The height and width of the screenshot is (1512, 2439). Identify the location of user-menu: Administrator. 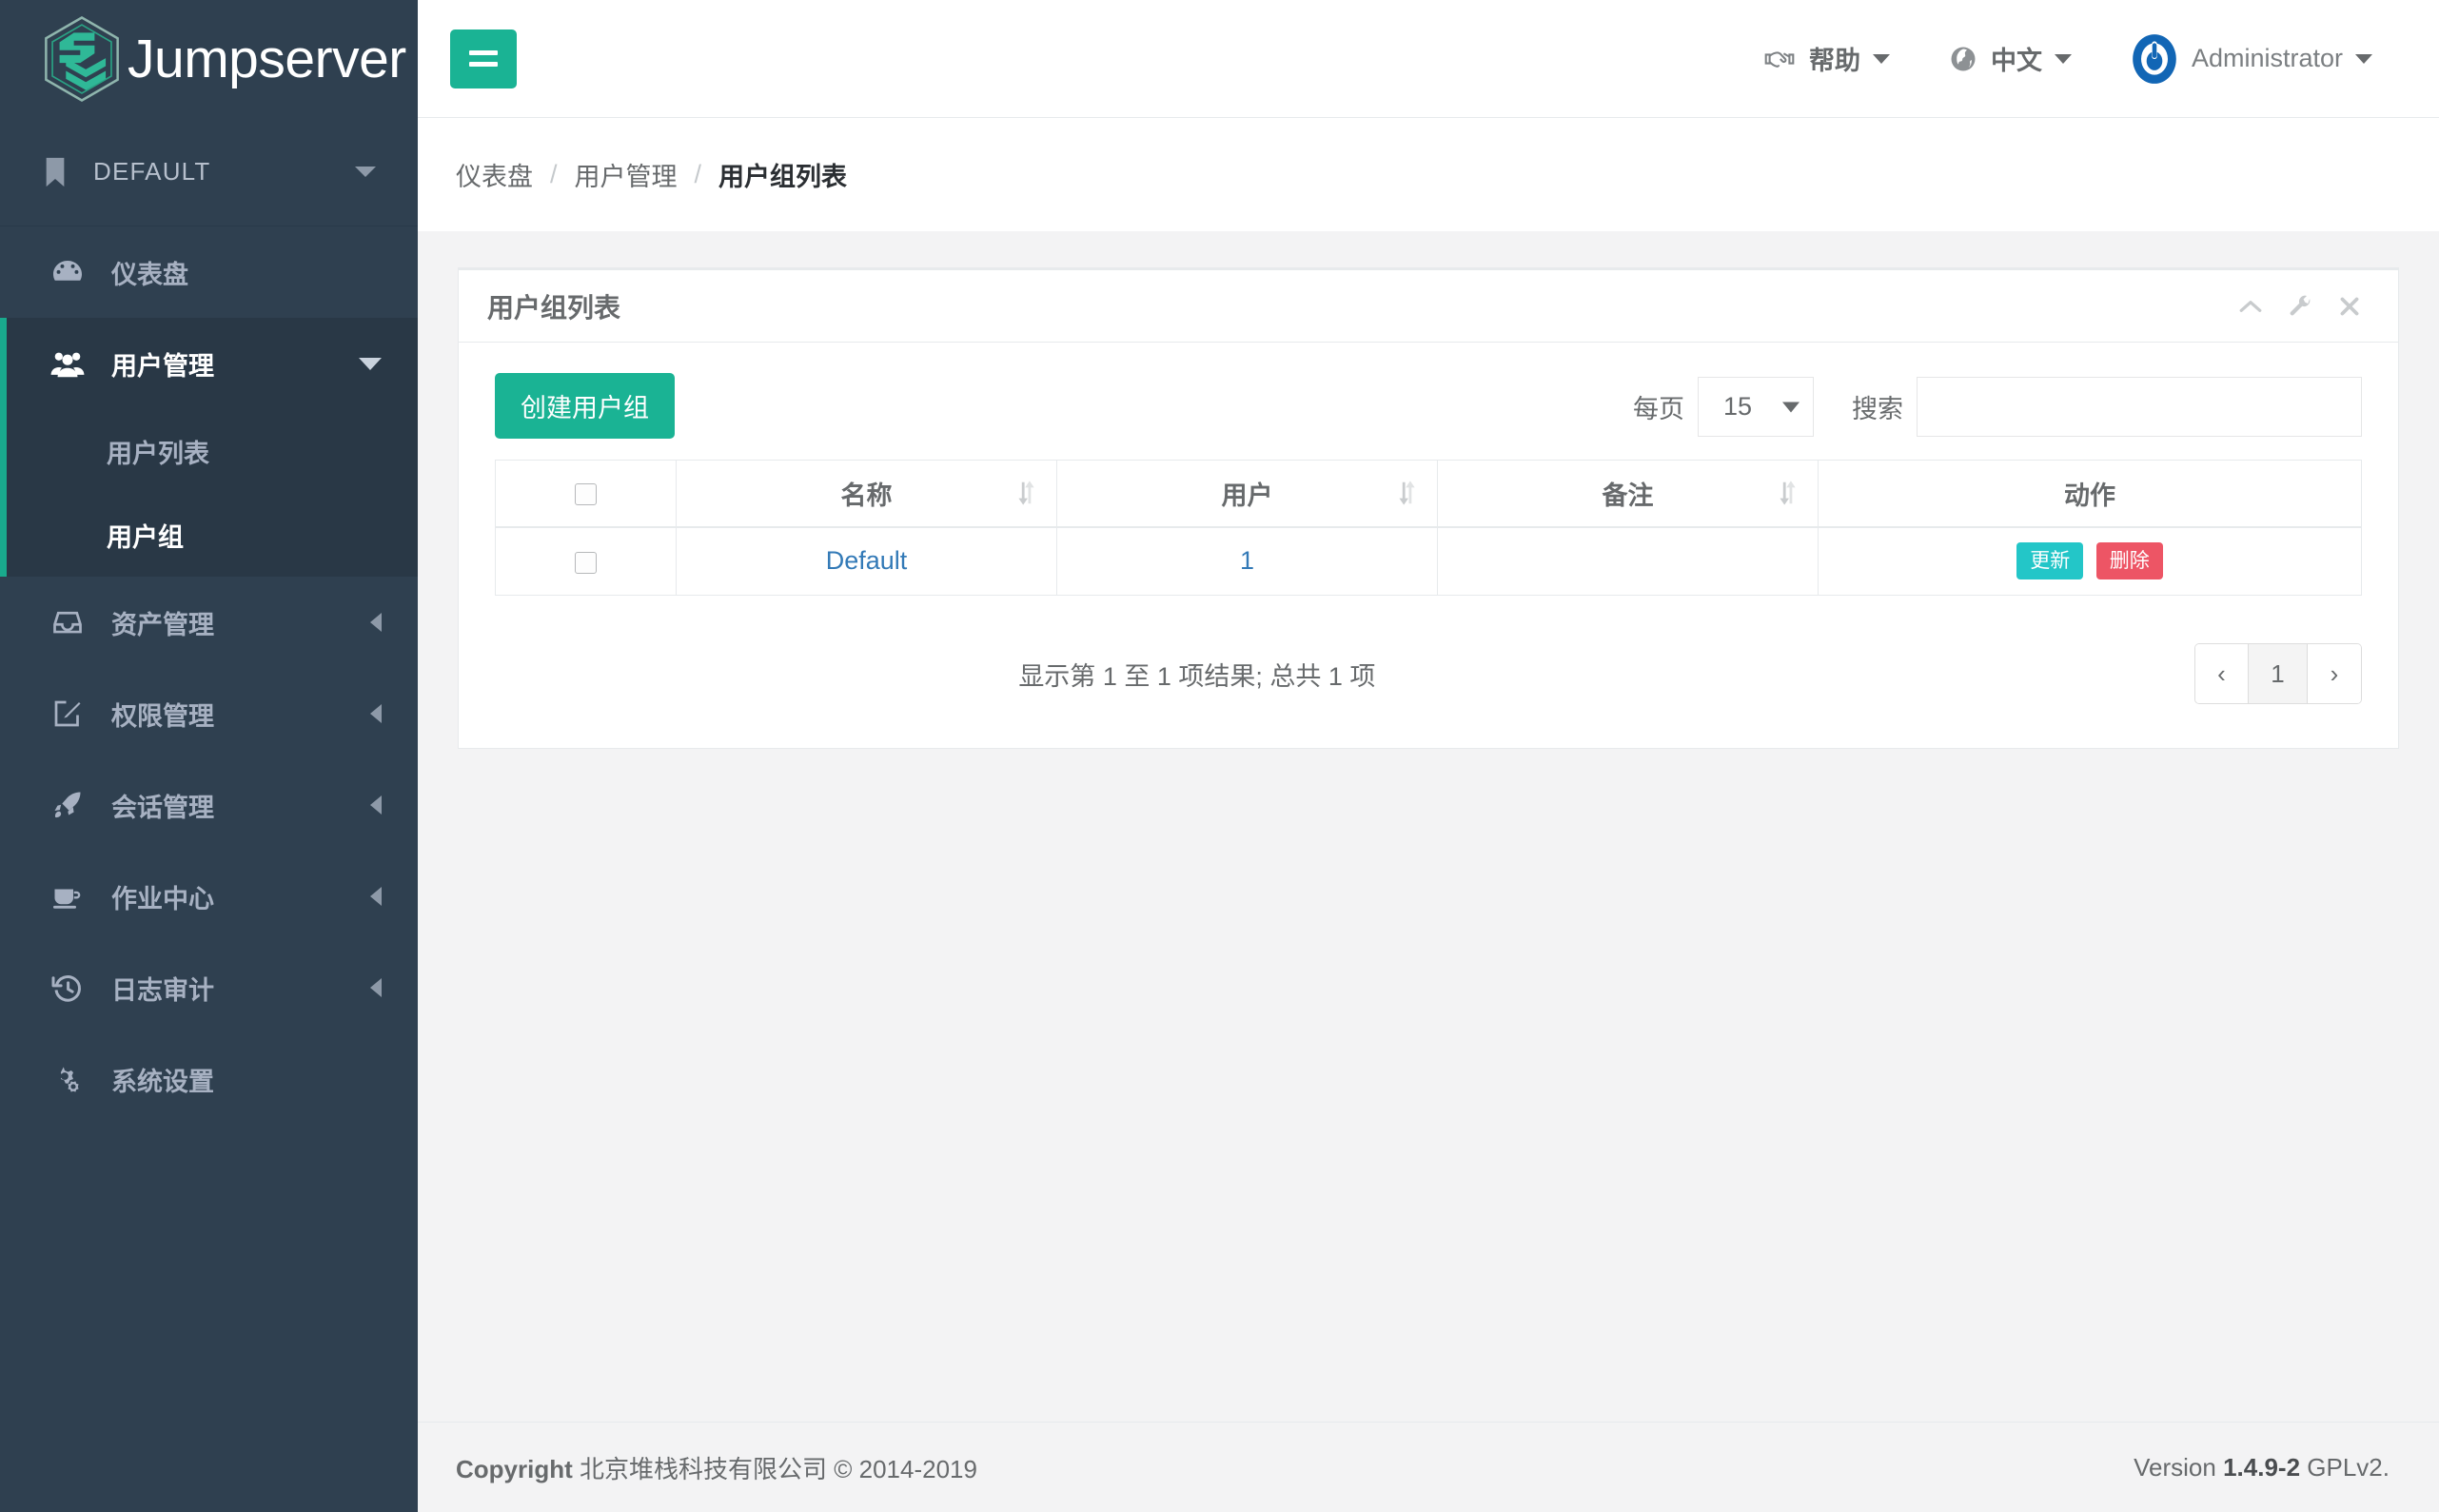
(2251, 59).